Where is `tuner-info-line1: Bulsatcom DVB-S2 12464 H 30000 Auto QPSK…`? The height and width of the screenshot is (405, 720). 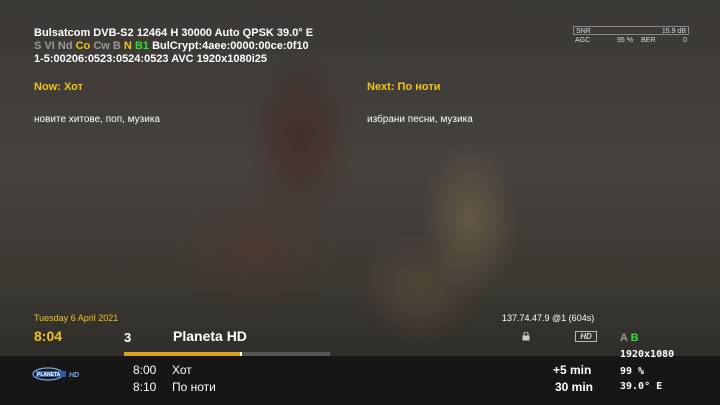 tuner-info-line1: Bulsatcom DVB-S2 12464 H 30000 Auto QPSK… is located at coordinates (174, 33).